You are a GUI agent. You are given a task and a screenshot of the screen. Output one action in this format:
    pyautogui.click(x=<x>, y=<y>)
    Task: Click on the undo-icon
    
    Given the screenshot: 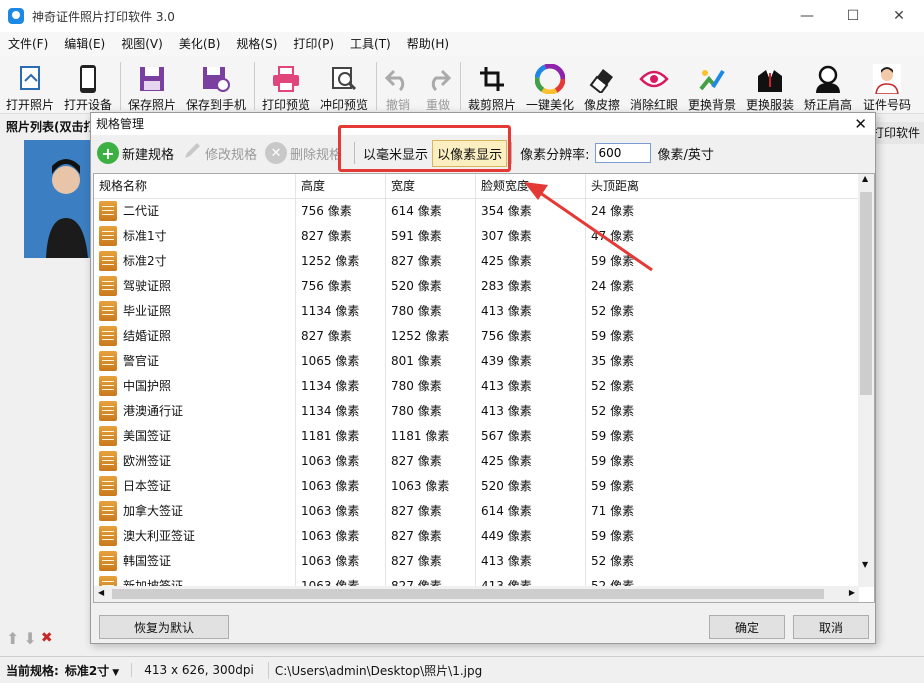 What is the action you would take?
    pyautogui.click(x=398, y=79)
    